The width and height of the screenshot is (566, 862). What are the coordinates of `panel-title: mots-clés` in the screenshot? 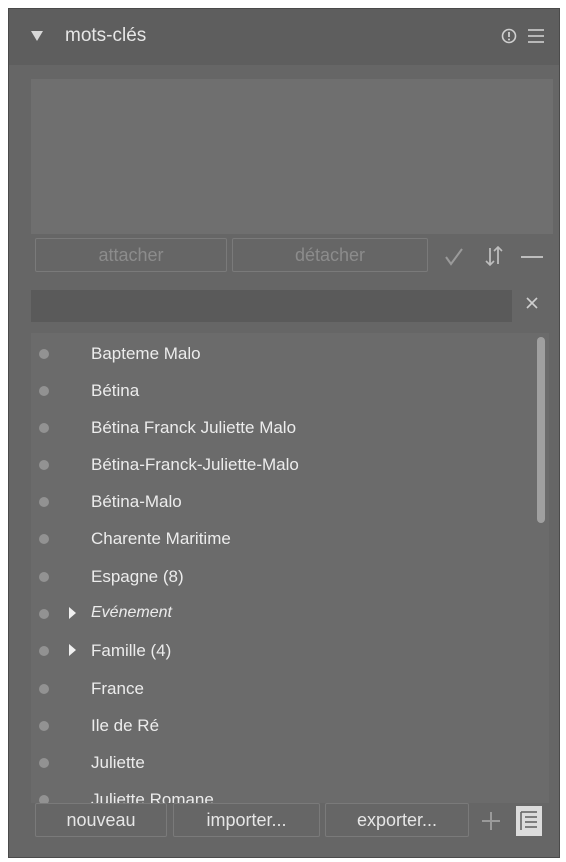 It's located at (106, 35).